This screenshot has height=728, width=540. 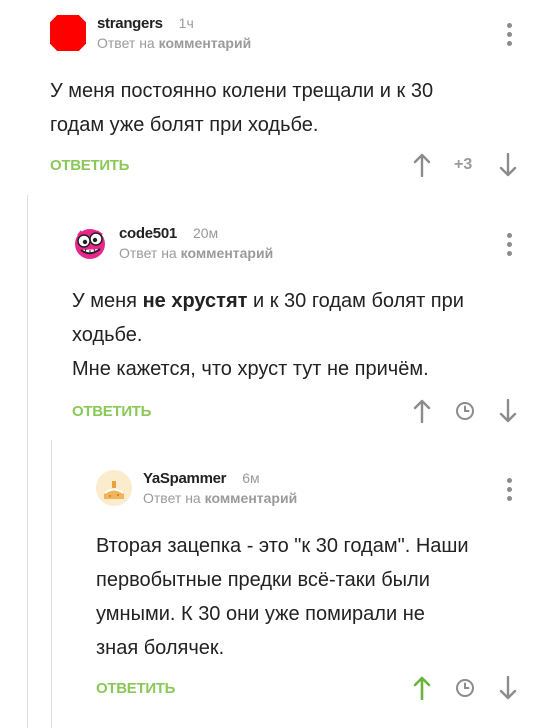 I want to click on comment-actions: ОТВЕТИТЬ, so click(x=285, y=165).